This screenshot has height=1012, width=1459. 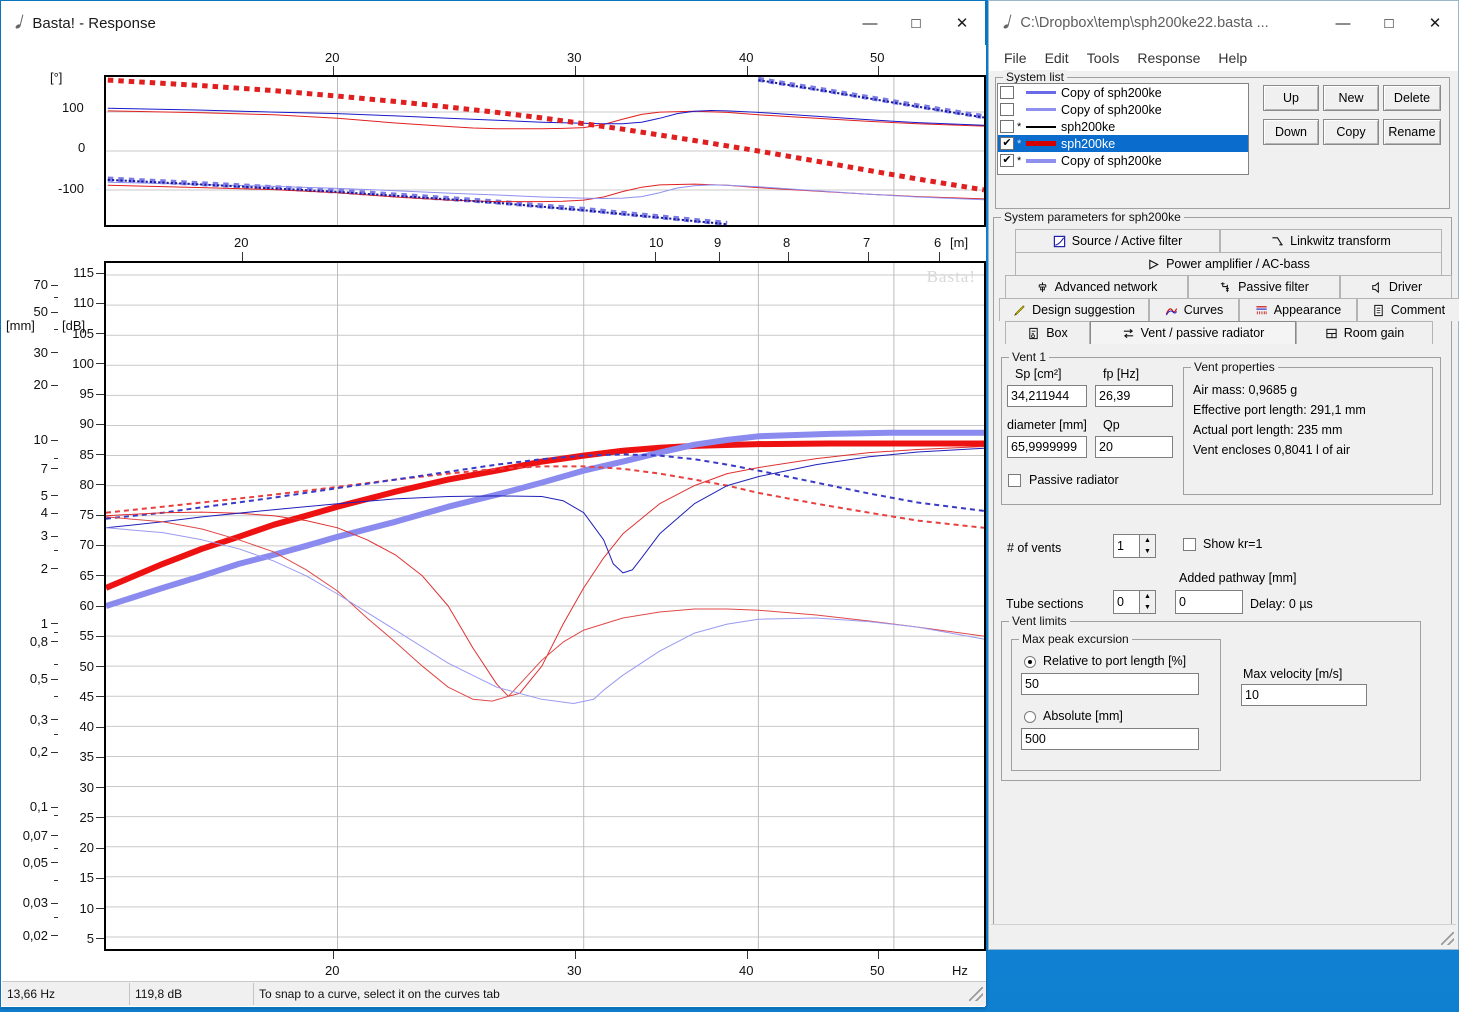 I want to click on tab-linkwitz-transform: Linkwitz transform, so click(x=1331, y=240).